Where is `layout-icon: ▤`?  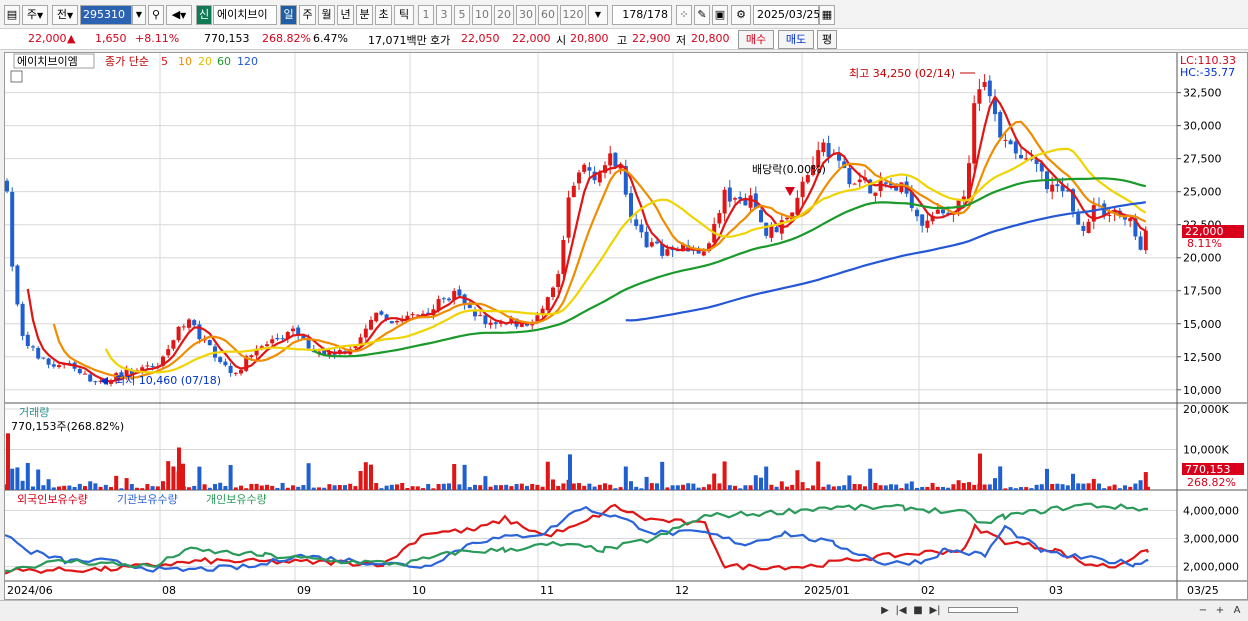
layout-icon: ▤ is located at coordinates (12, 15).